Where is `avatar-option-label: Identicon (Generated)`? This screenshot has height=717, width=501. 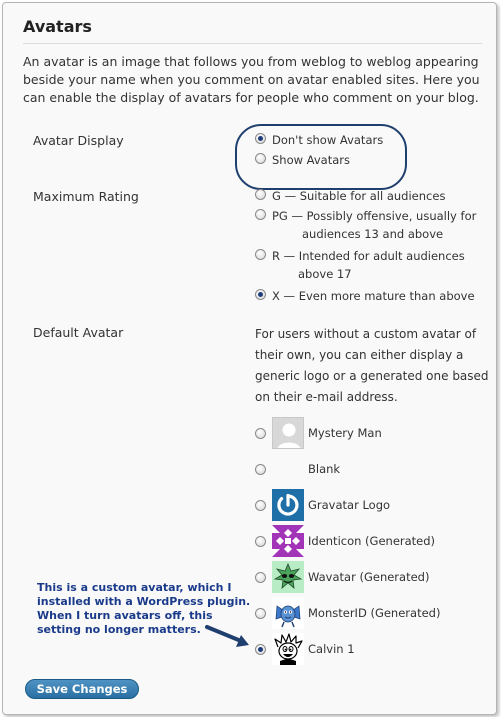 avatar-option-label: Identicon (Generated) is located at coordinates (372, 541).